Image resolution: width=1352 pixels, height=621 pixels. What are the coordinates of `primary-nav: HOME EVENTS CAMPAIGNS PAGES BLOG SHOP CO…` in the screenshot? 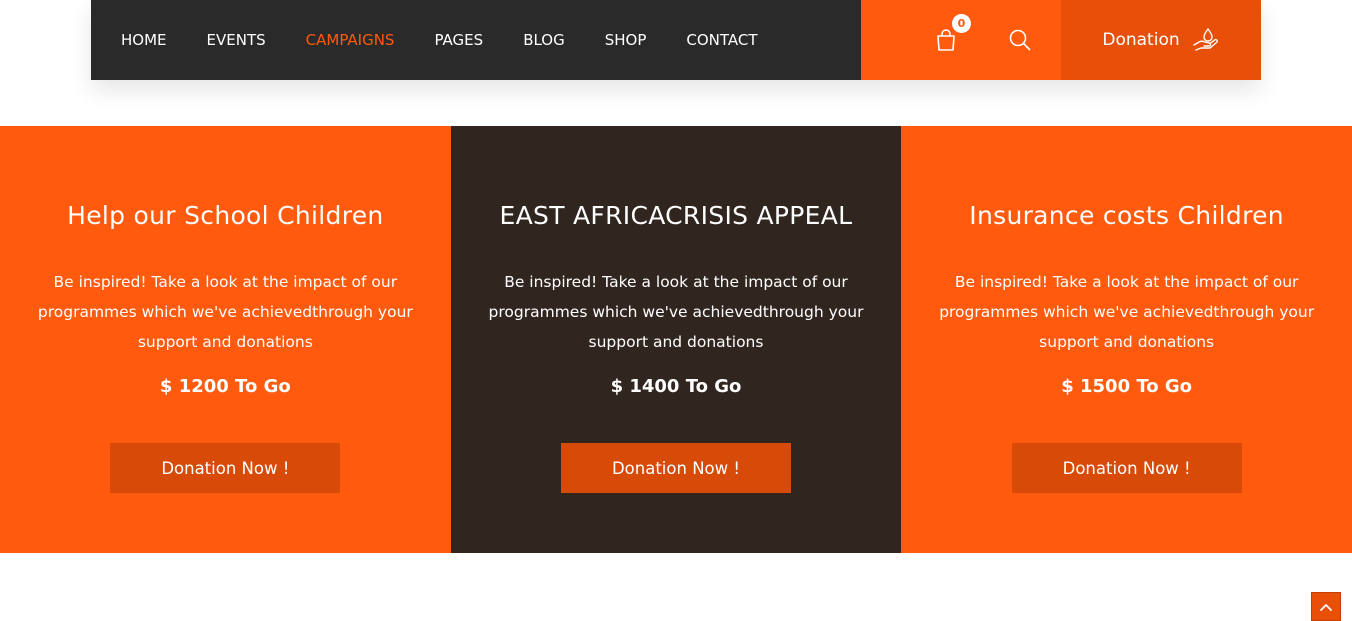 It's located at (476, 40).